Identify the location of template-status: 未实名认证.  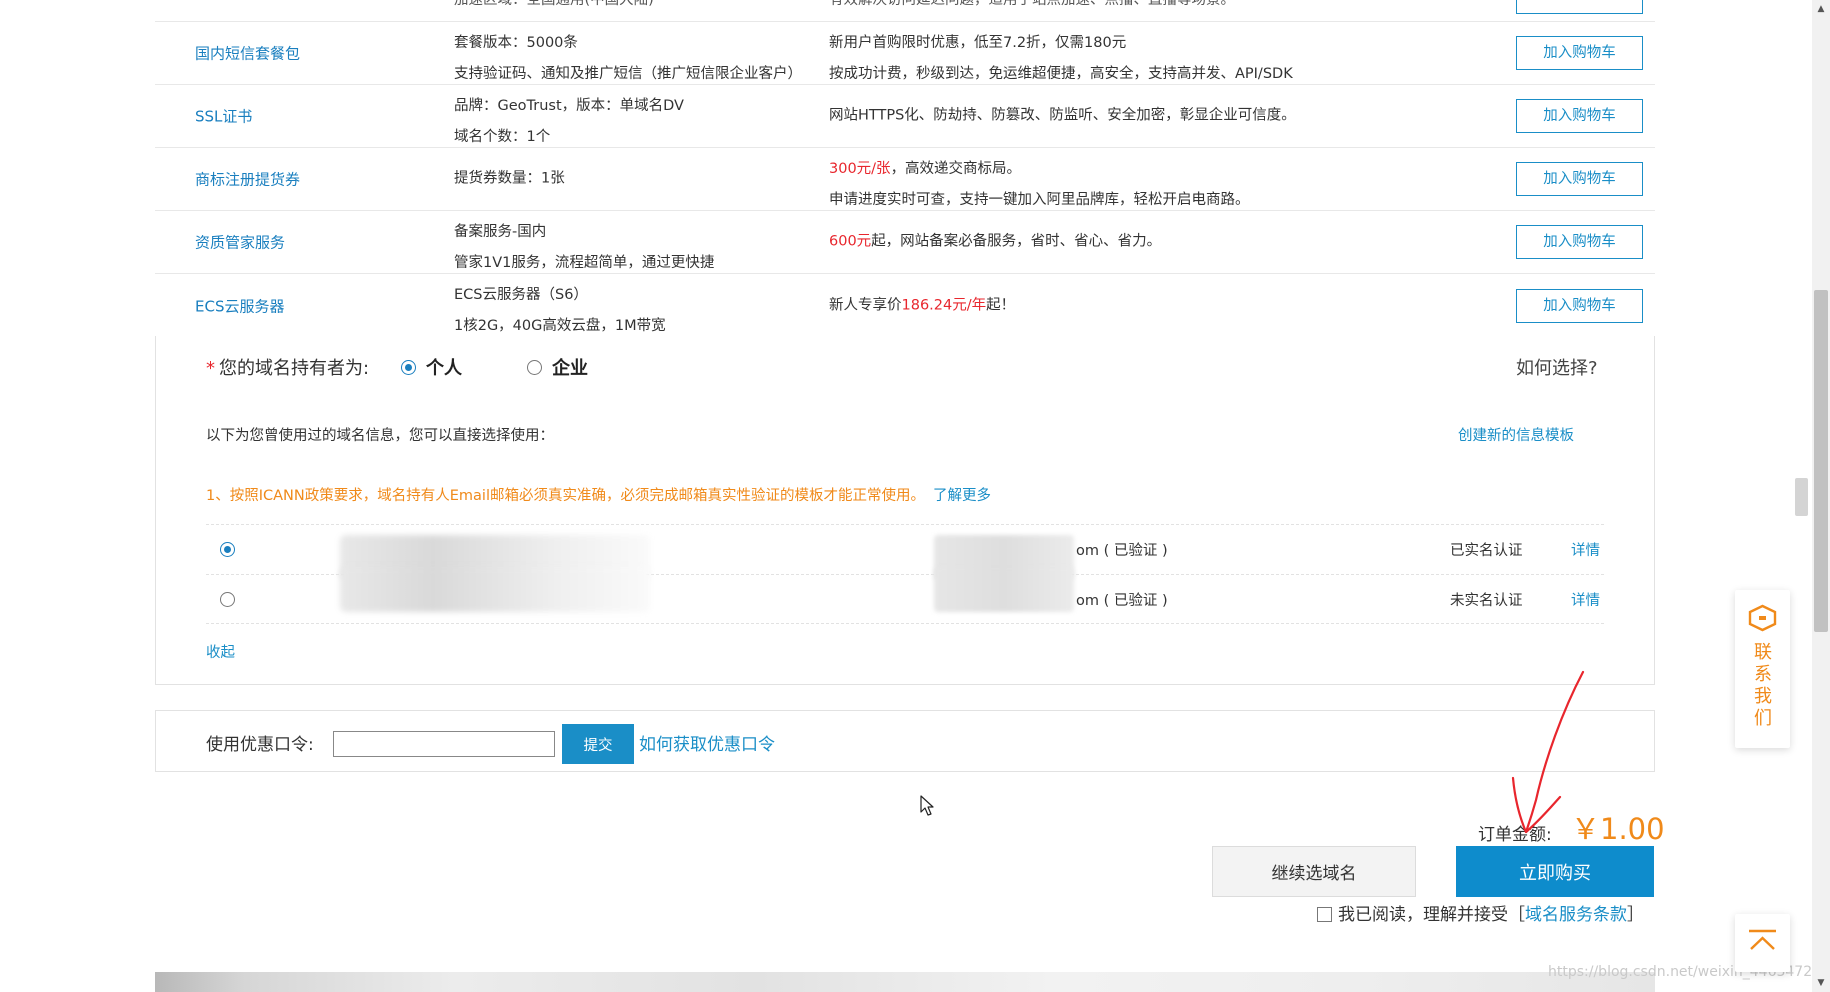
(1486, 601).